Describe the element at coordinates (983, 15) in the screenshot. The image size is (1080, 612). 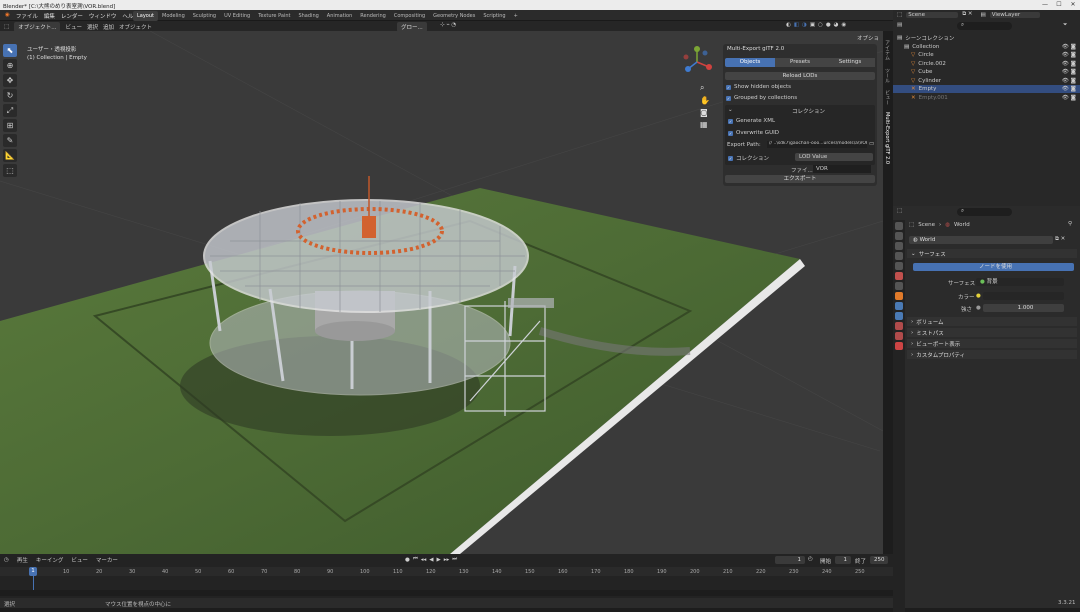
I see `viewlayer-icon: ▤` at that location.